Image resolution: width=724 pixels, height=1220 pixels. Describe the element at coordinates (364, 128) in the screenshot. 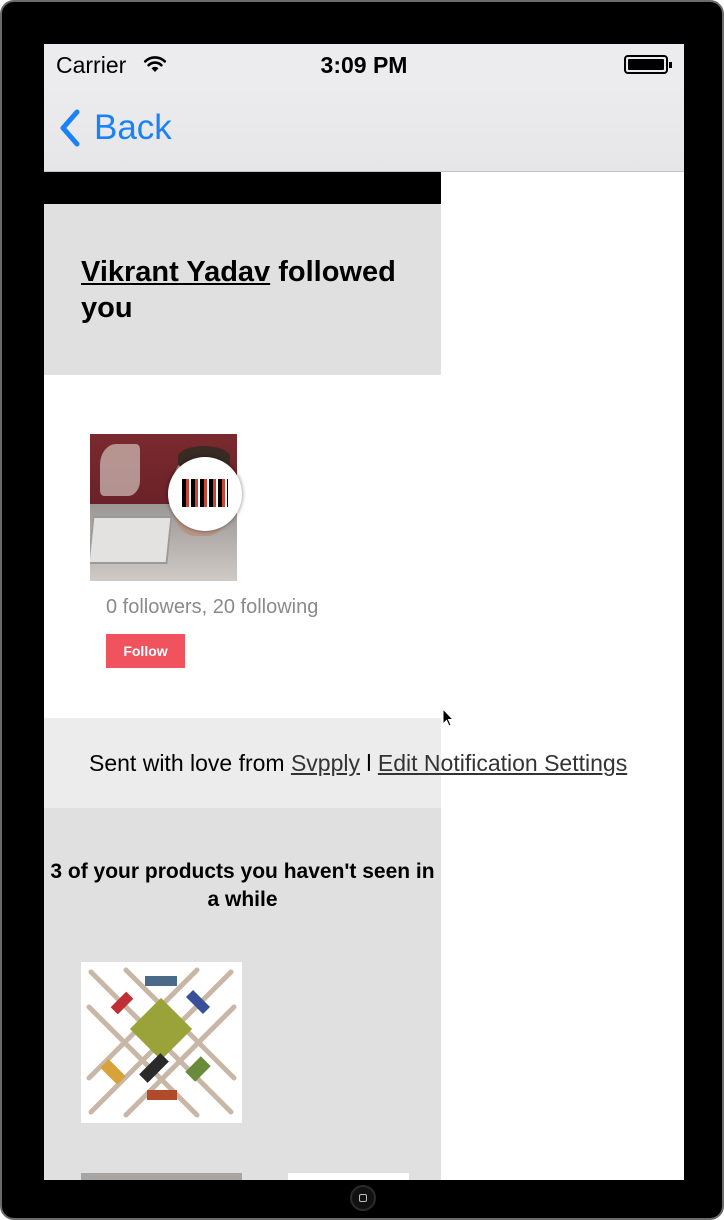

I see `navigation-bar: Back` at that location.